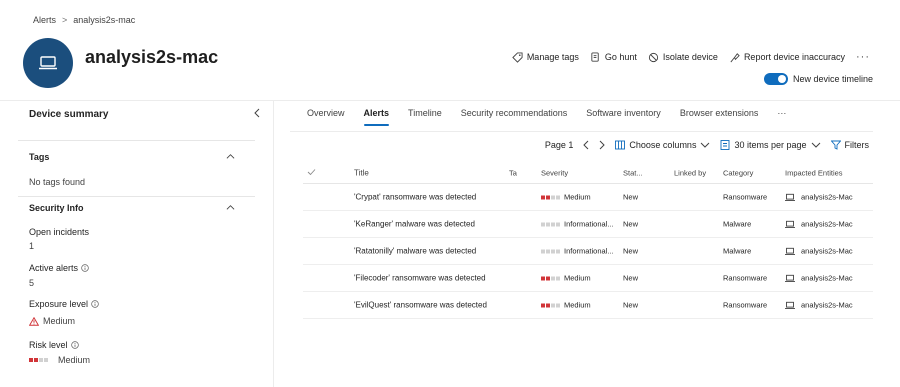 Image resolution: width=900 pixels, height=387 pixels. I want to click on tab-browser-extensions: Browser extensions, so click(719, 117).